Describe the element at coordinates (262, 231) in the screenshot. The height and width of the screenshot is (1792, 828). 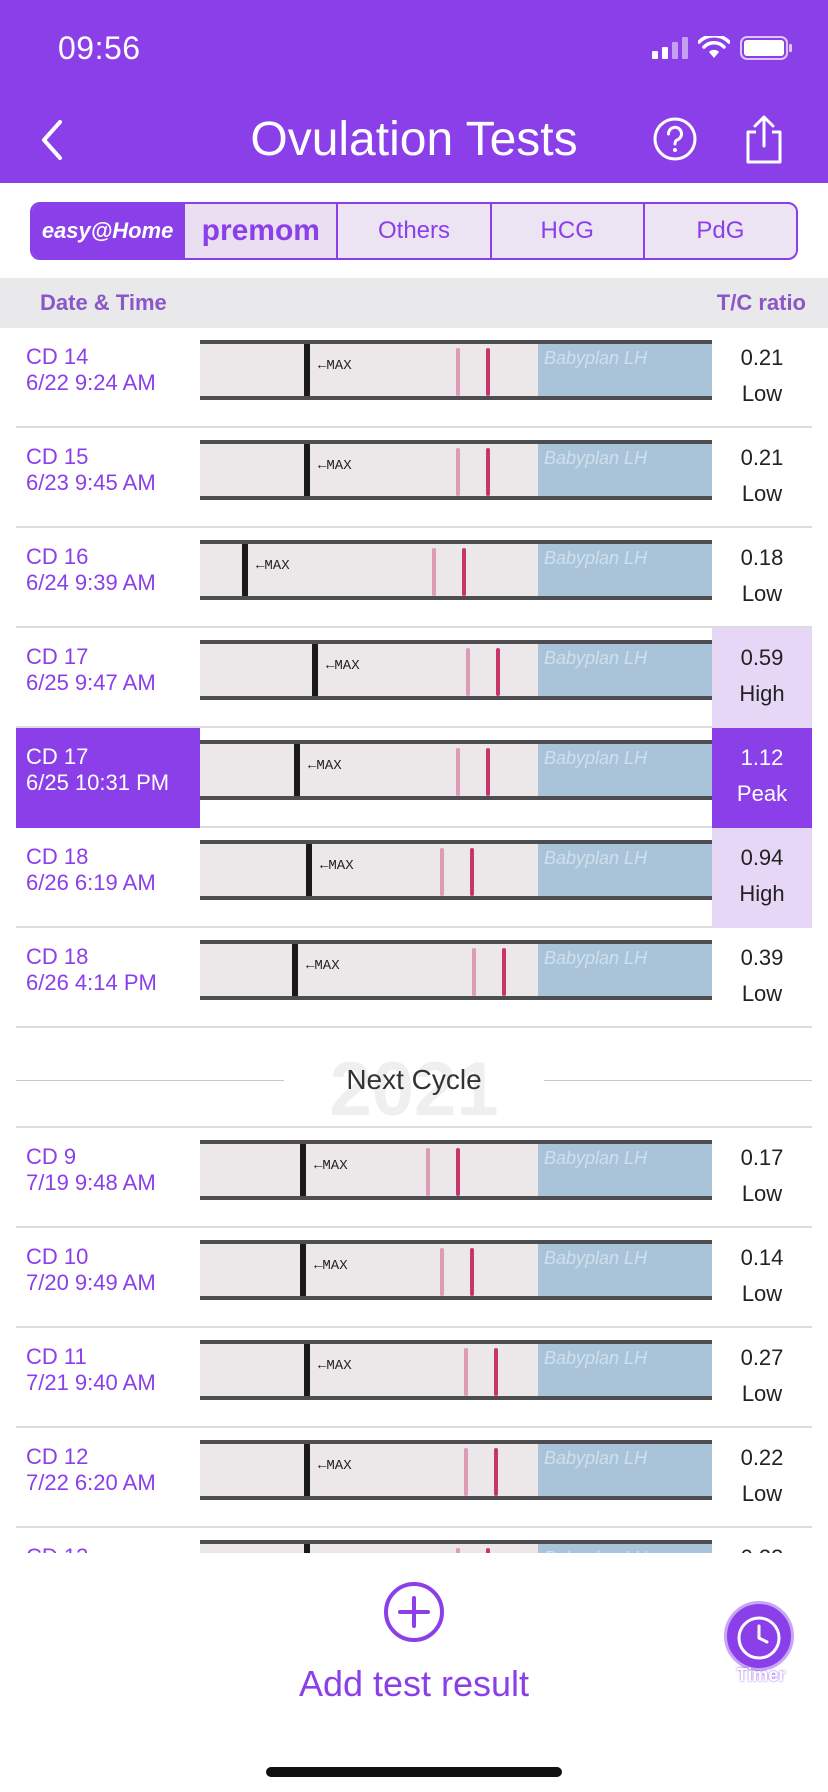
I see `tab-premom: premom` at that location.